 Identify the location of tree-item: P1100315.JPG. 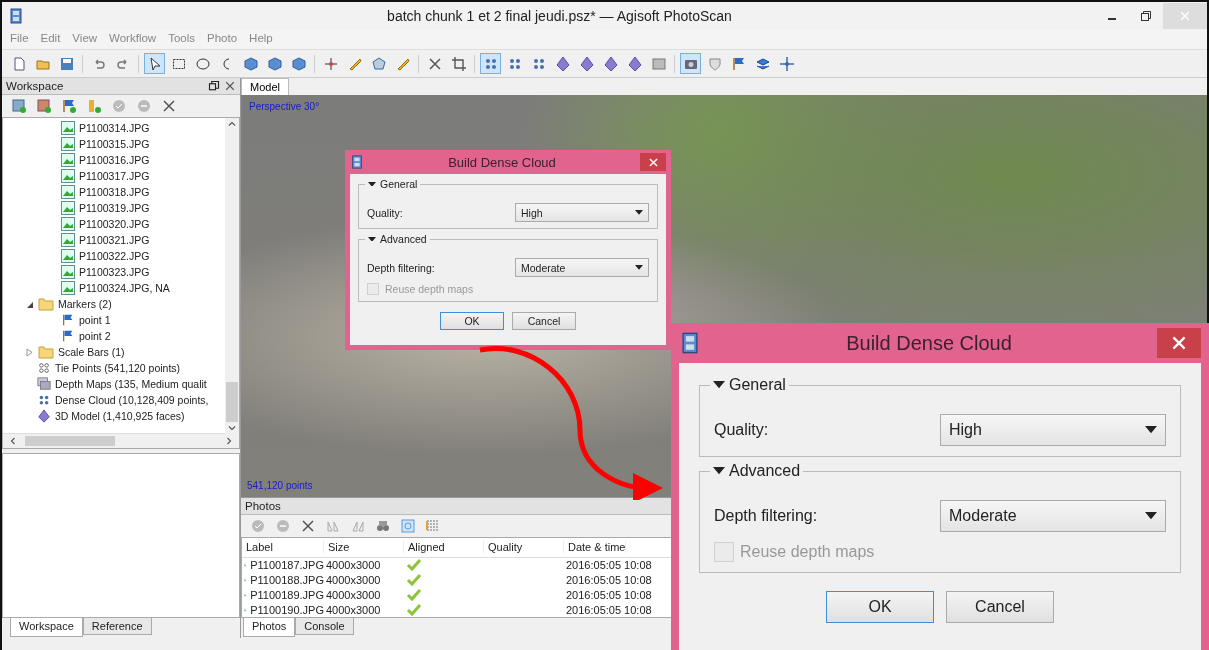
(114, 144).